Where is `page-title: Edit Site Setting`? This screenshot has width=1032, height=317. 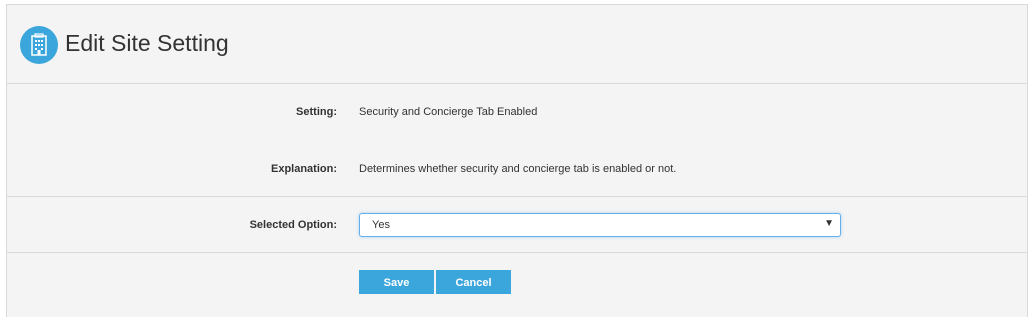 page-title: Edit Site Setting is located at coordinates (147, 43).